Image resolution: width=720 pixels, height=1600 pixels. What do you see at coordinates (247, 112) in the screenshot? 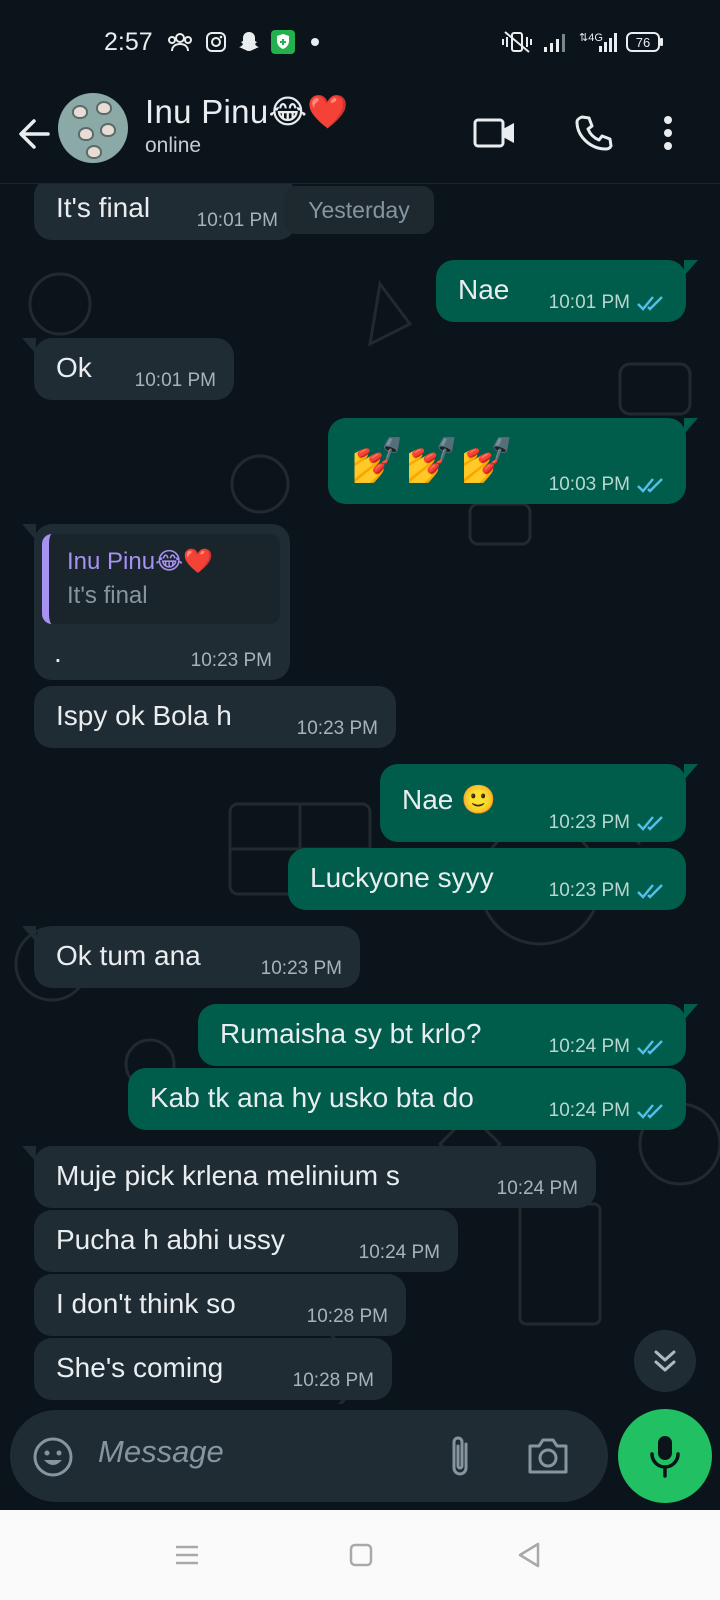
I see `contact-name: Inu Pinu😂❤️` at bounding box center [247, 112].